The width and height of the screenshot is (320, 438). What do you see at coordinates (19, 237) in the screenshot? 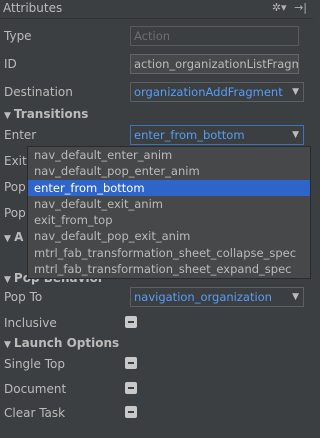
I see `argument-section-label: A` at bounding box center [19, 237].